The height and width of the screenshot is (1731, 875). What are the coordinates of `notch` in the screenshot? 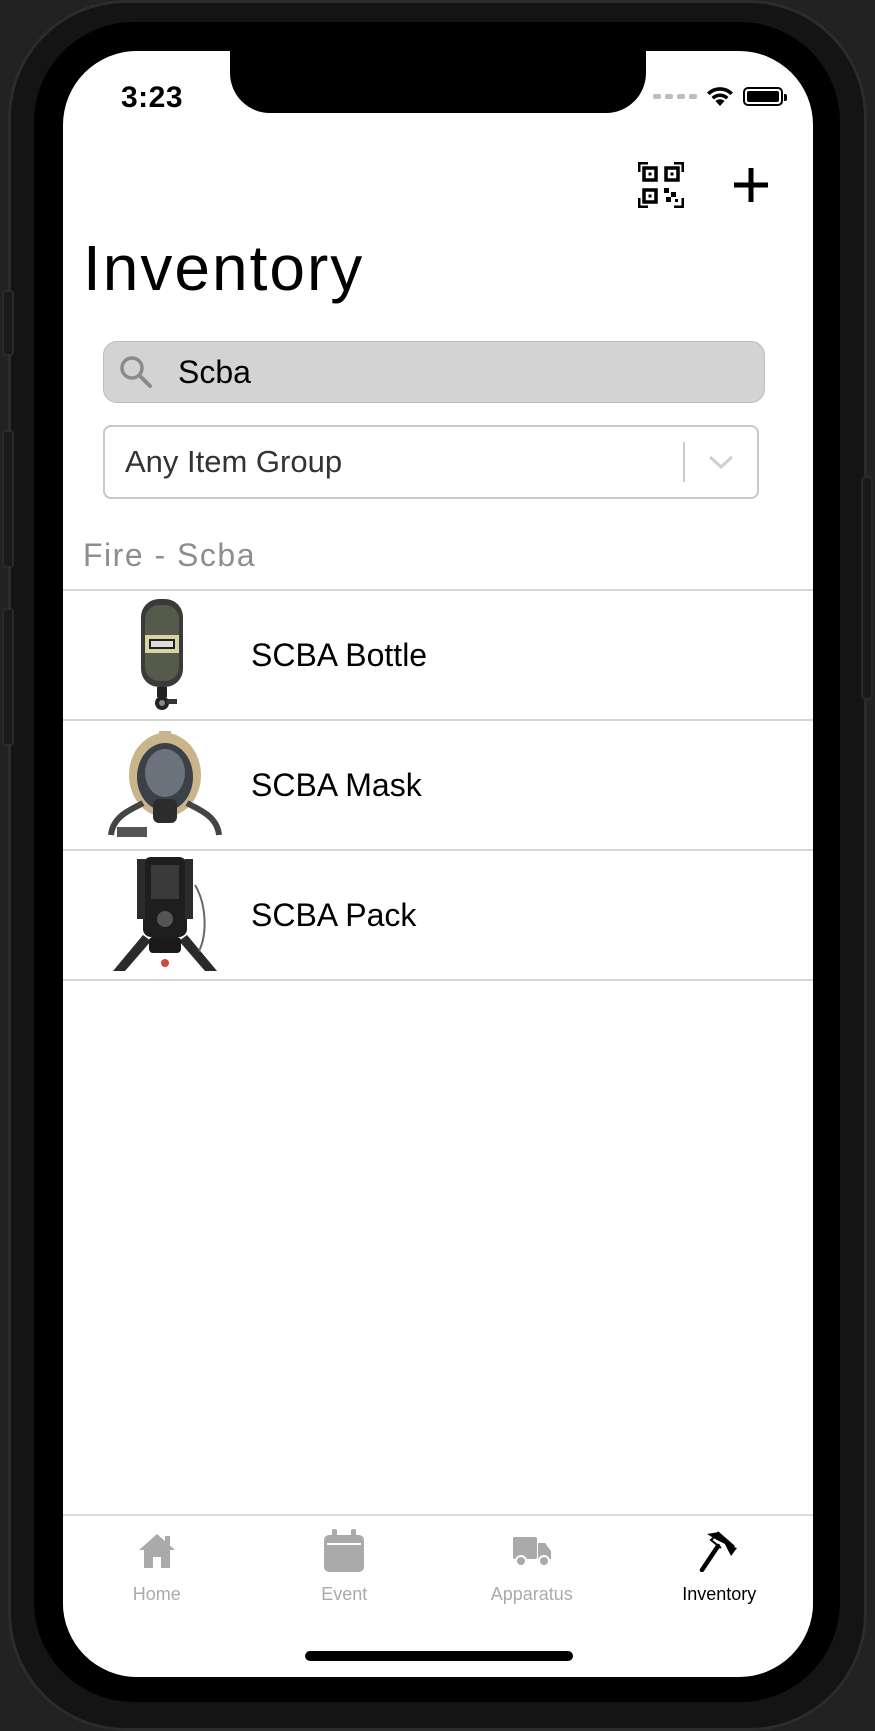 It's located at (438, 82).